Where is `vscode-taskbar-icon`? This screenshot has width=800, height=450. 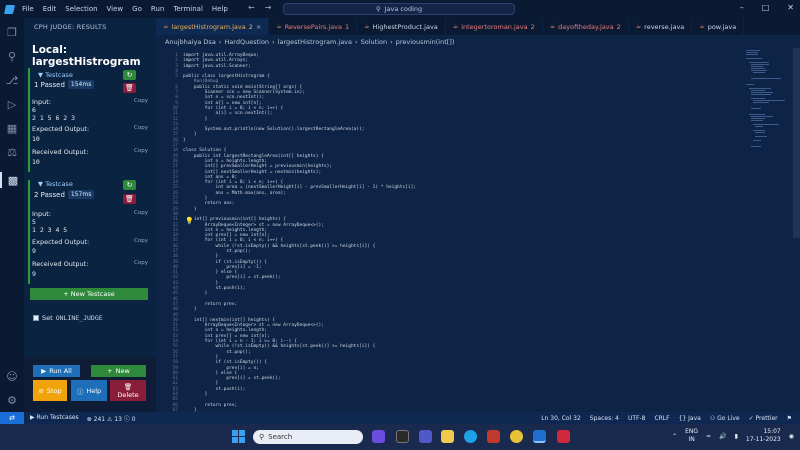 vscode-taskbar-icon is located at coordinates (539, 436).